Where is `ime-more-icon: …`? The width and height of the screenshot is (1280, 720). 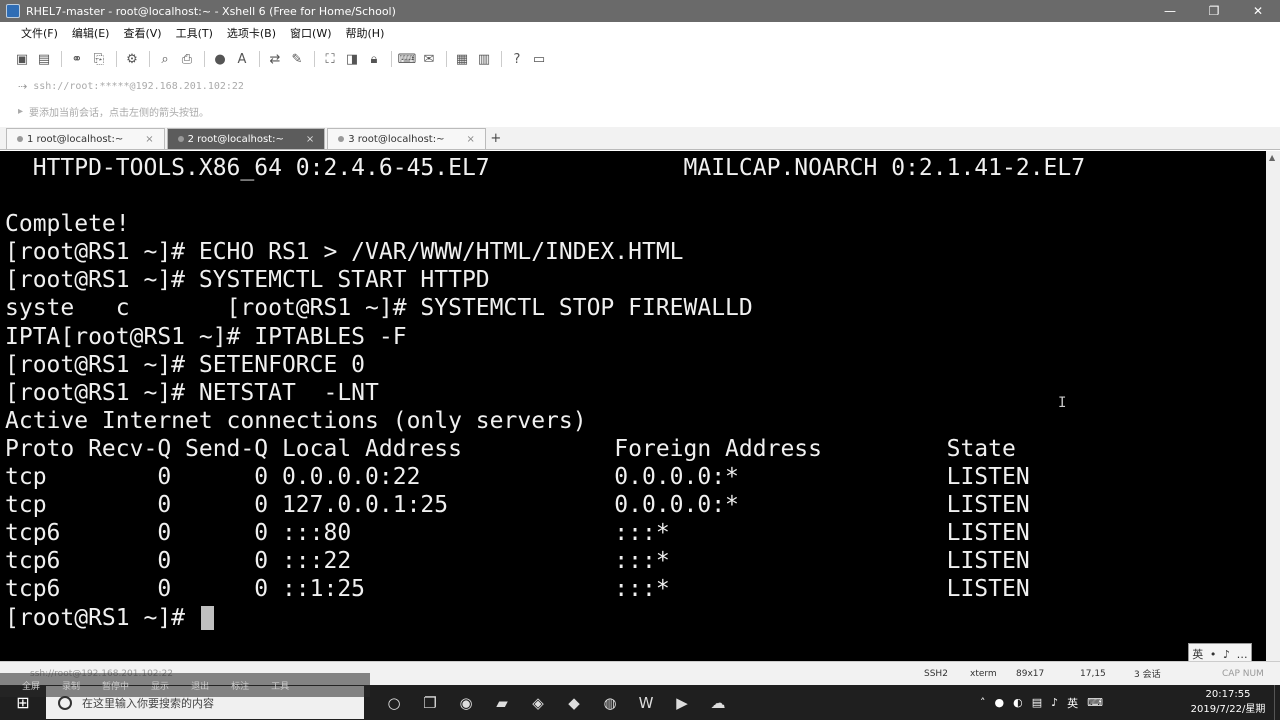
ime-more-icon: … is located at coordinates (1242, 654).